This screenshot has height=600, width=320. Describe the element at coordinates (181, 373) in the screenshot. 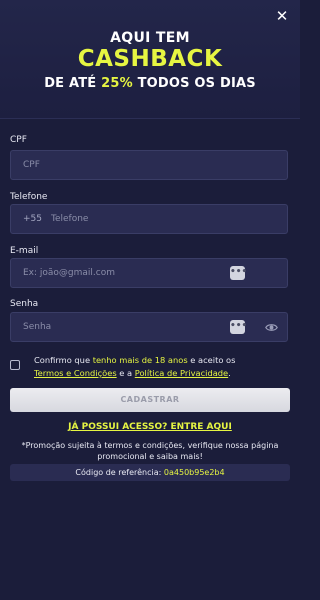

I see `privacy-link: Política de Privacidade` at that location.